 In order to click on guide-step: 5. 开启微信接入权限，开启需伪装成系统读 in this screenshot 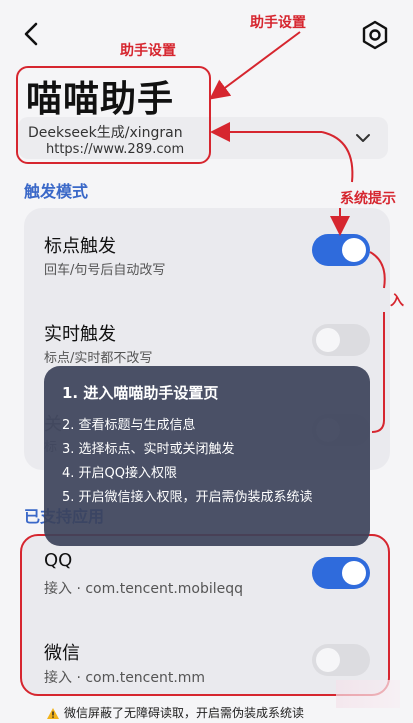, I will do `click(187, 497)`.